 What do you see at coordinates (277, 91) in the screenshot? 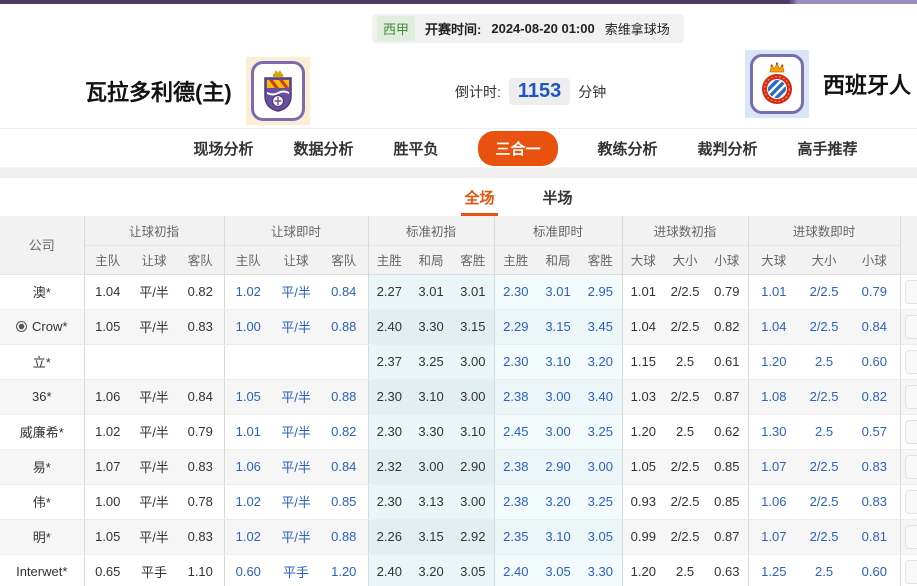
I see `home-crest-icon` at bounding box center [277, 91].